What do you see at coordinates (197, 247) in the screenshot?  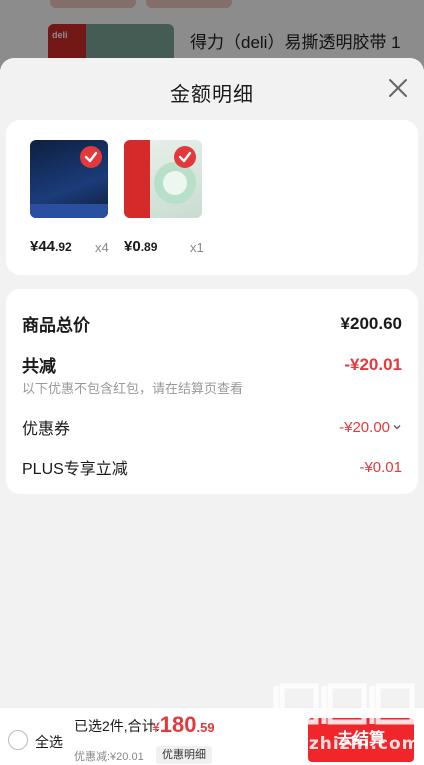 I see `product-quantity: x1` at bounding box center [197, 247].